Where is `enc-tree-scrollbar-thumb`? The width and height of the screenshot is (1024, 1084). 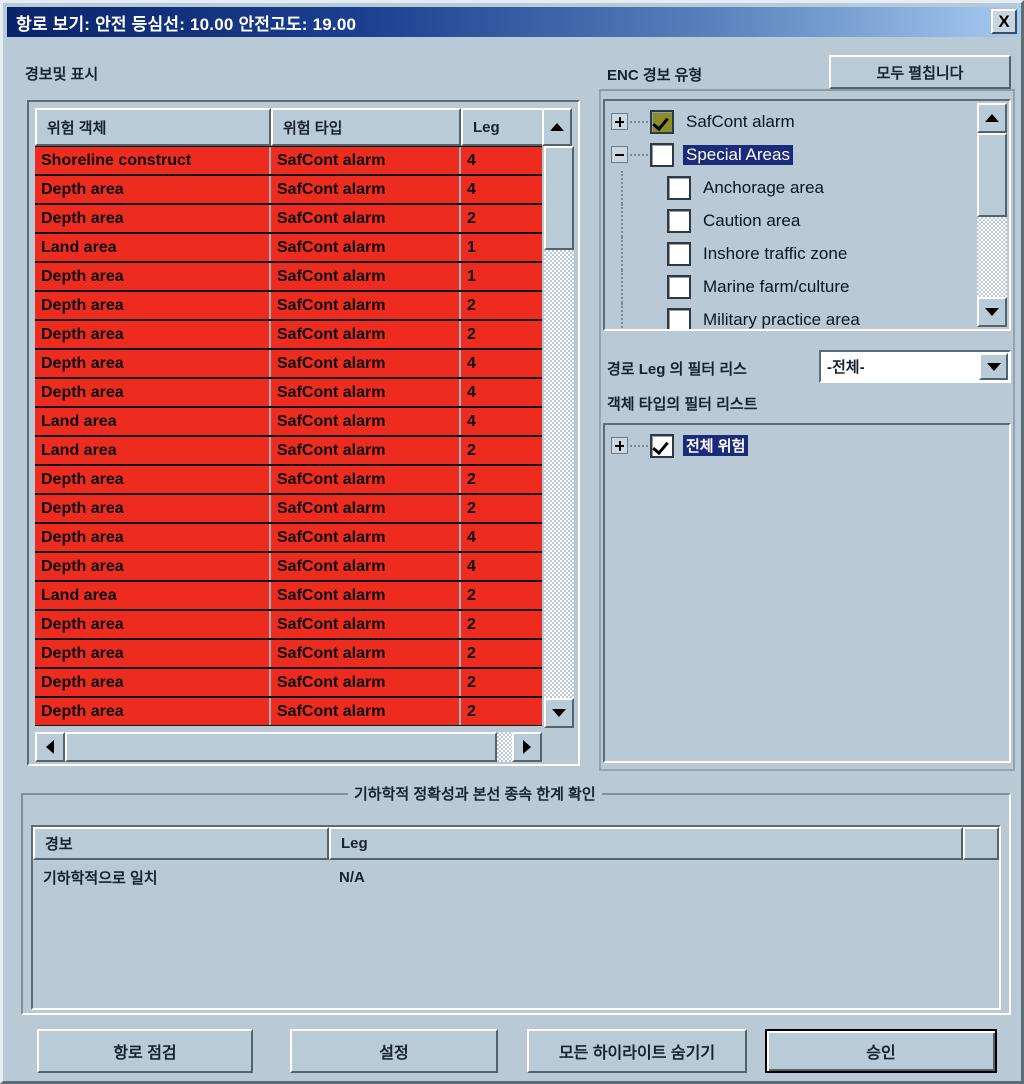
enc-tree-scrollbar-thumb is located at coordinates (992, 175).